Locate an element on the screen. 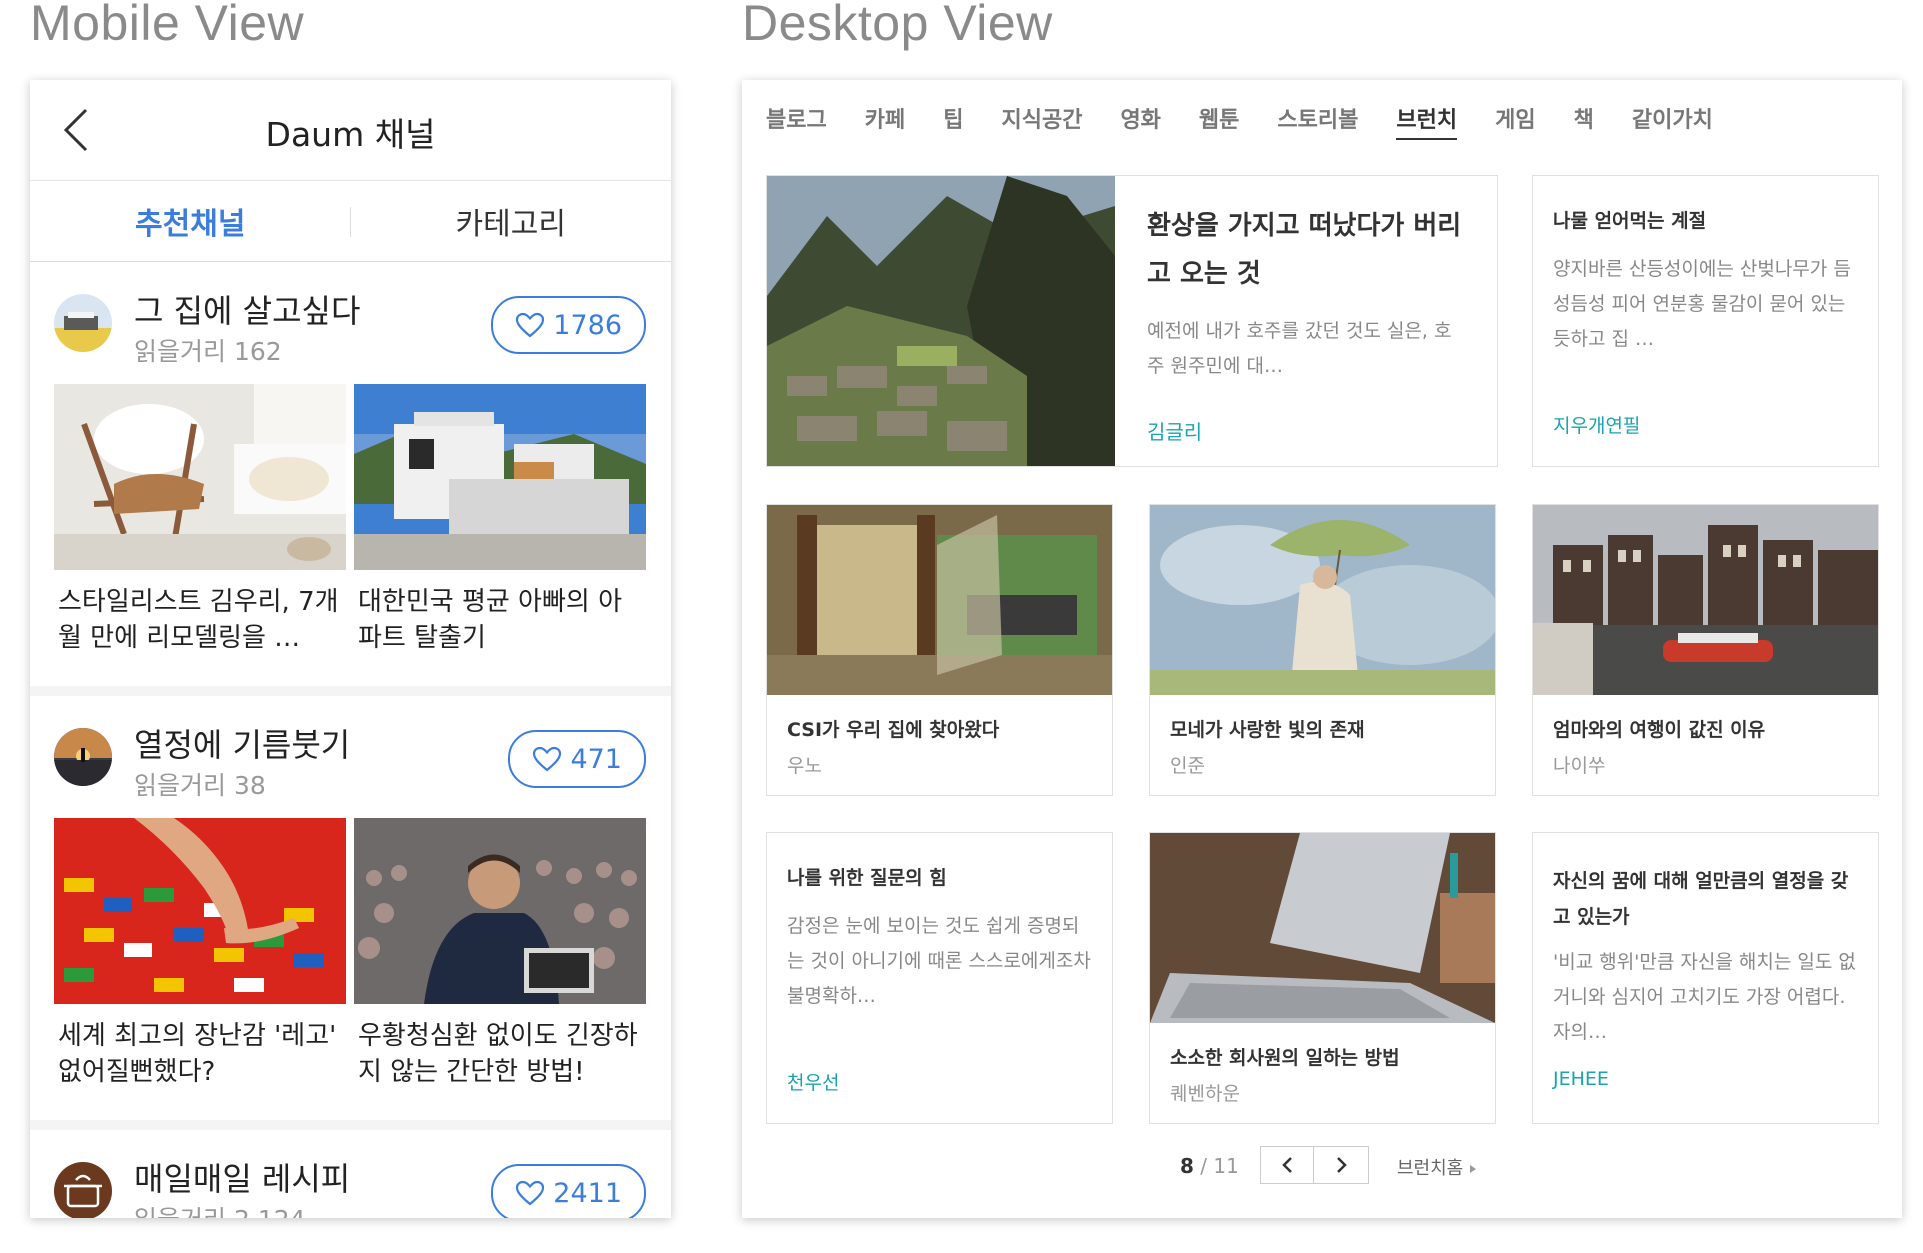  nav-item-brunch: 브런치 is located at coordinates (1427, 121).